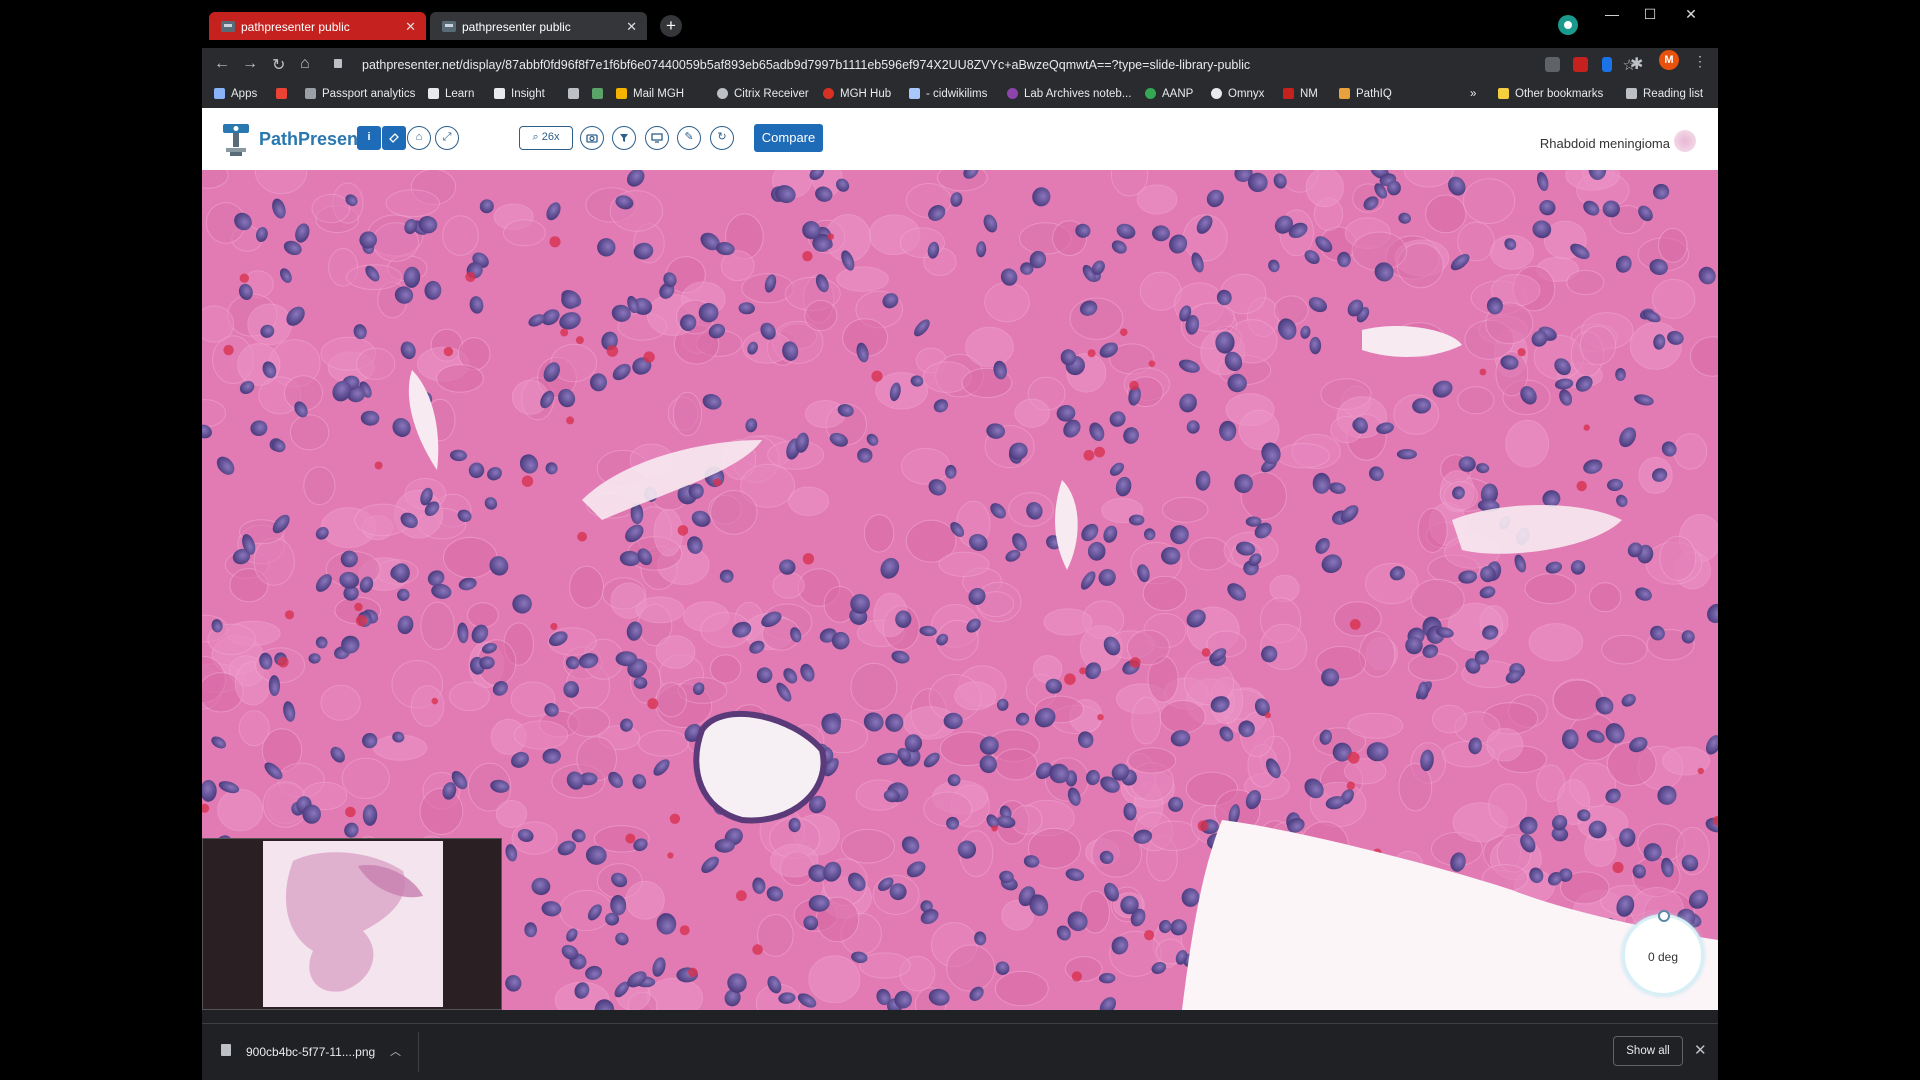 The height and width of the screenshot is (1080, 1920). What do you see at coordinates (1136, 520) in the screenshot?
I see `nucleus` at bounding box center [1136, 520].